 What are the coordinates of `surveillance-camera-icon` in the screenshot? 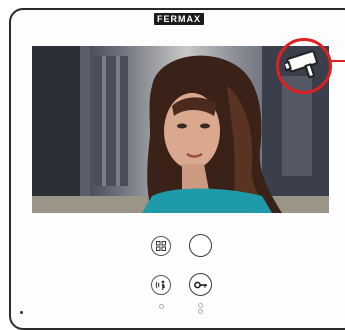 It's located at (301, 64).